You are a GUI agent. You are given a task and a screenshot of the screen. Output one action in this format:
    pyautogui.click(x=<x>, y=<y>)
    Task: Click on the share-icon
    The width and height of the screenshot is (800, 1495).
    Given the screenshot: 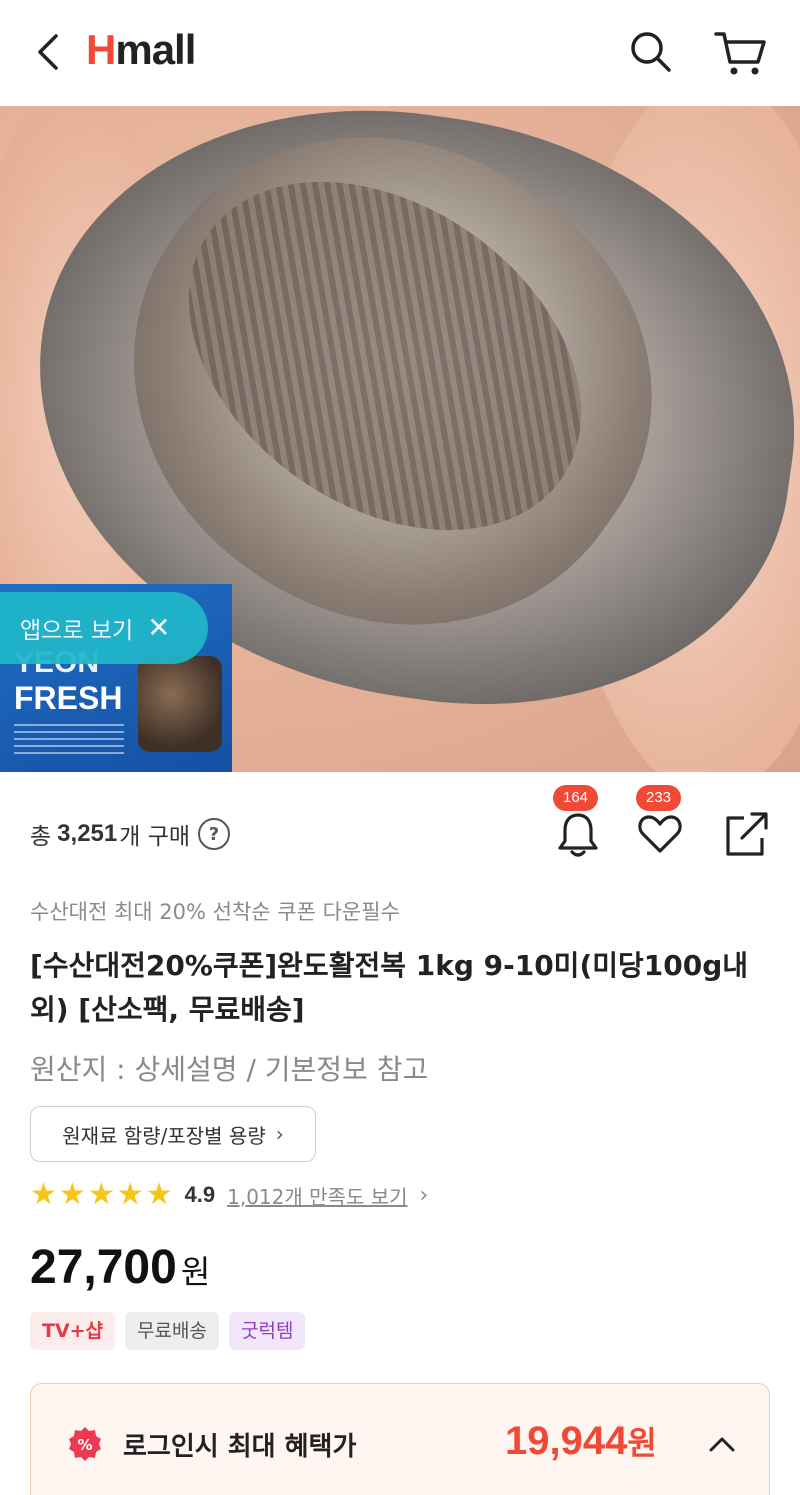 What is the action you would take?
    pyautogui.click(x=747, y=834)
    